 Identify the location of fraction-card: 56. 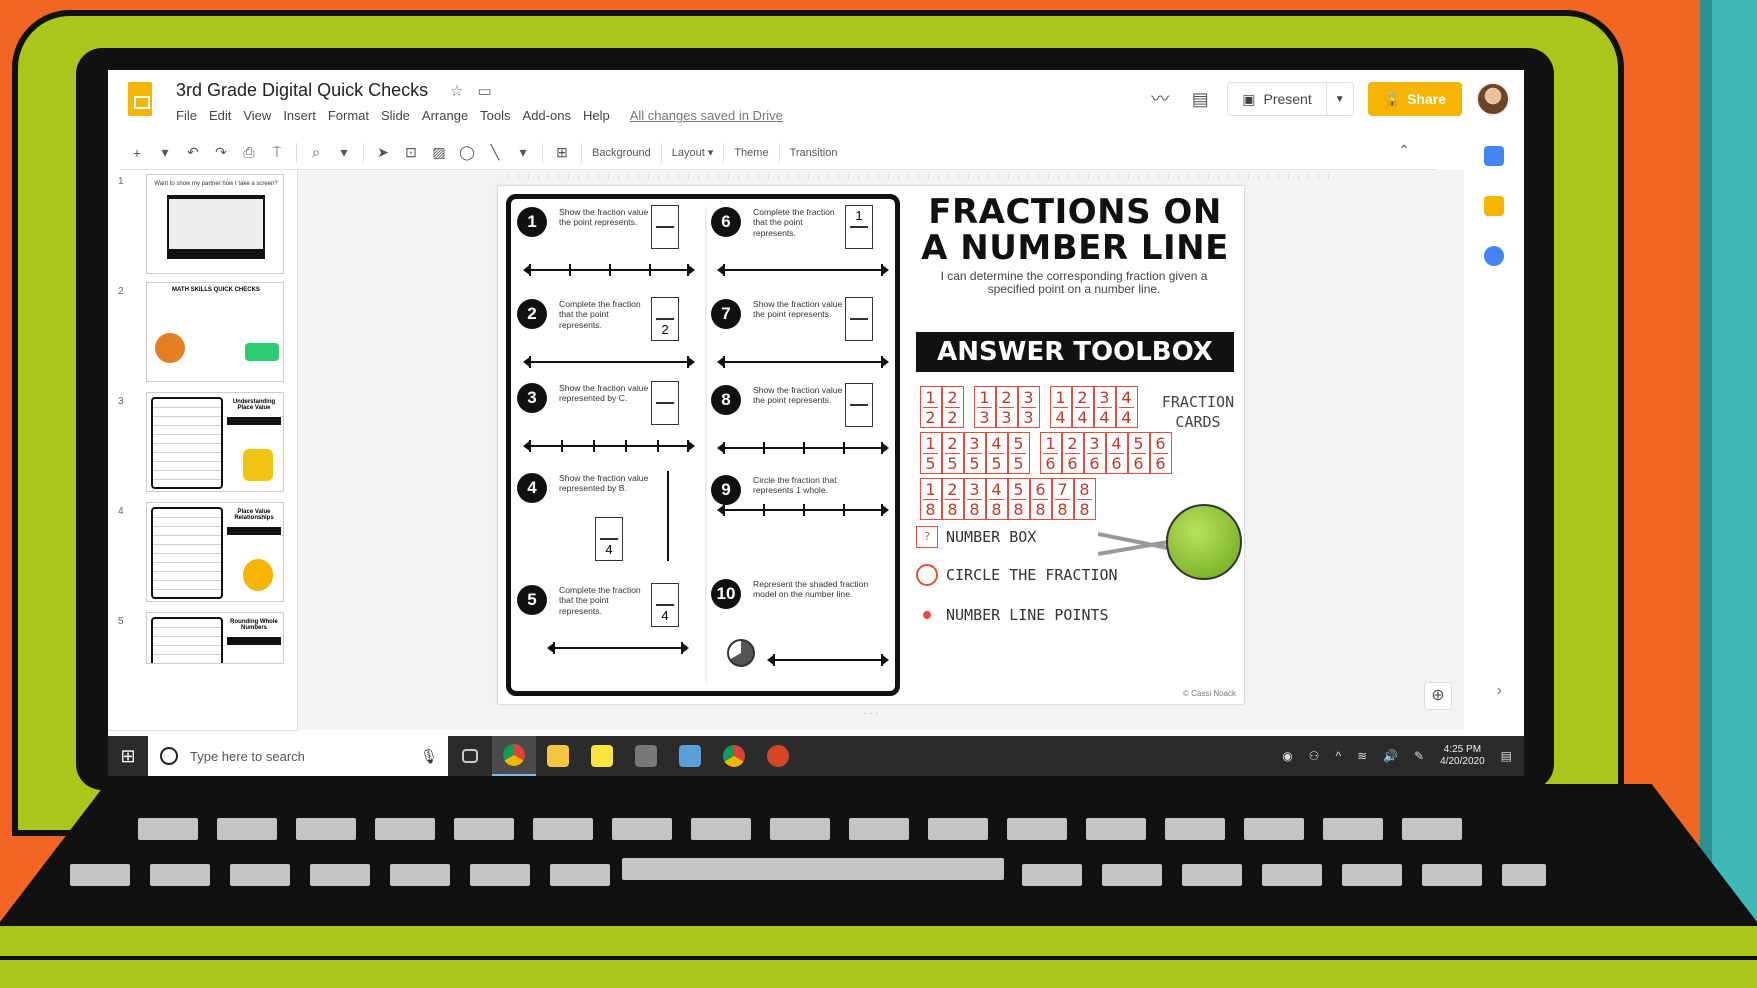
(1139, 453).